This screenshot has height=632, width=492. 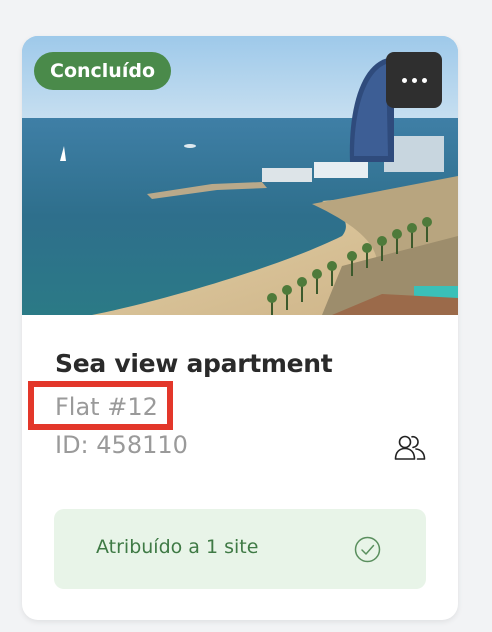 I want to click on card-id: ID: 458110, so click(x=121, y=445).